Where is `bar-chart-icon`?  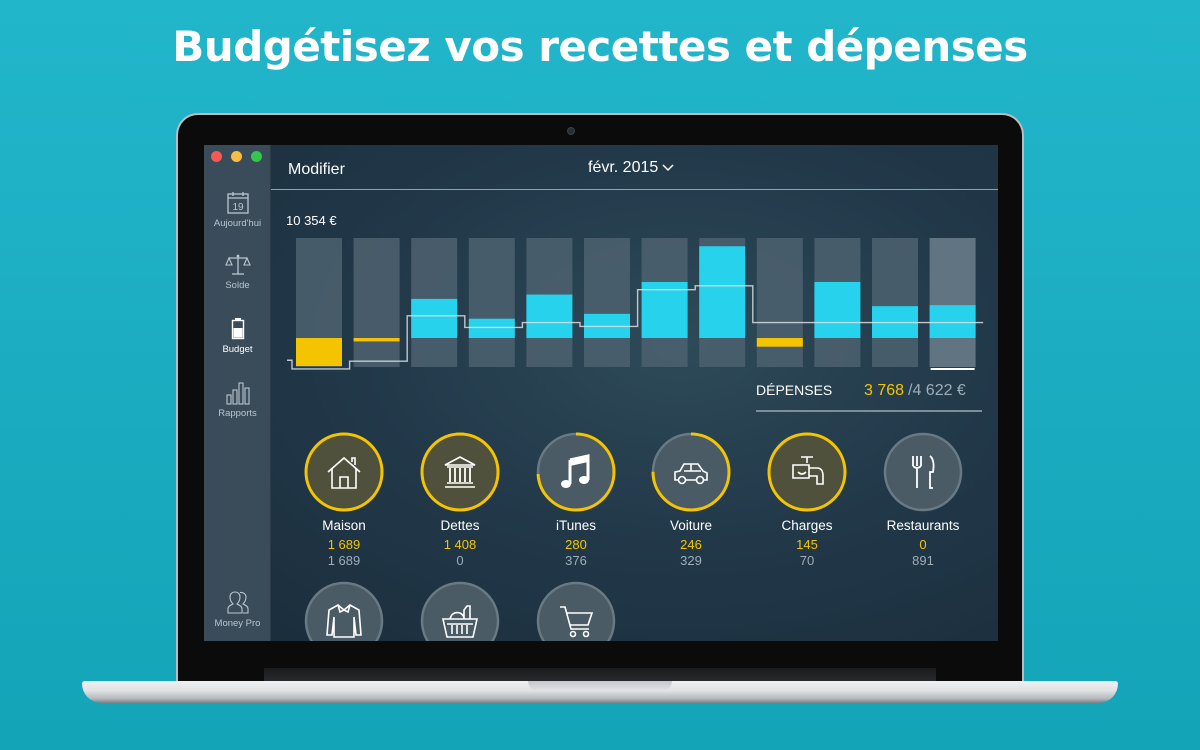 bar-chart-icon is located at coordinates (237, 393).